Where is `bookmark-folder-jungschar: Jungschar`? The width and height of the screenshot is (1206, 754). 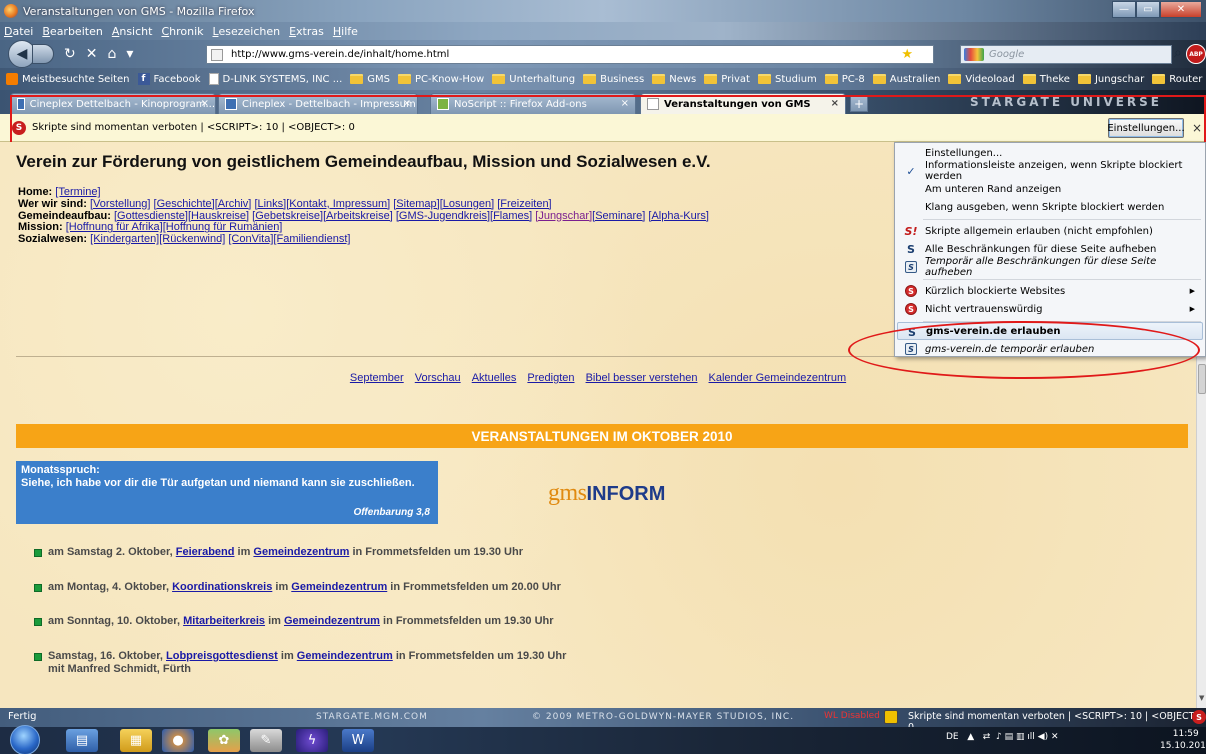
bookmark-folder-jungschar: Jungschar is located at coordinates (1110, 79).